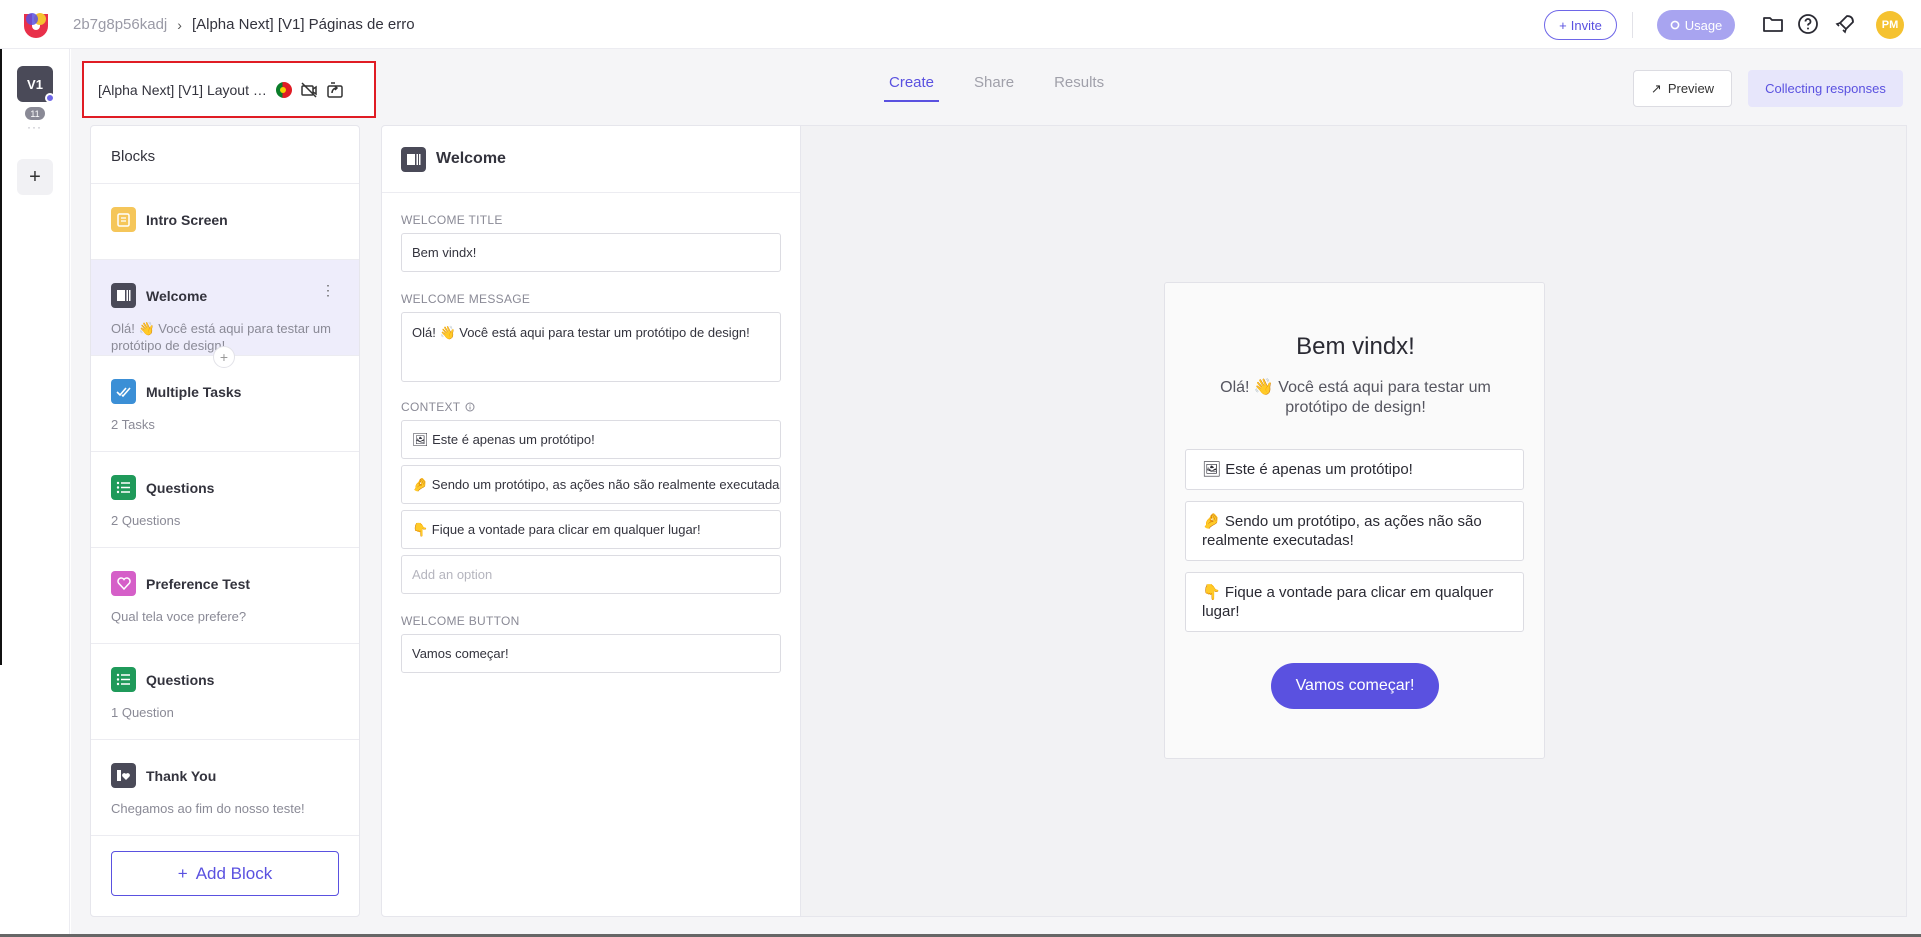 This screenshot has height=937, width=1921. I want to click on breadcrumb-project-id: 2b7g8p56kadj, so click(120, 24).